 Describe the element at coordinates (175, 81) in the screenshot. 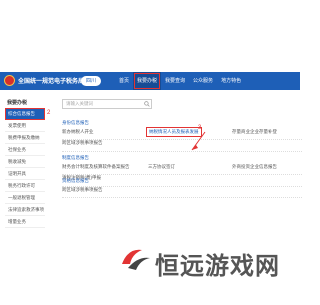

I see `nav-query: 我要查询` at that location.